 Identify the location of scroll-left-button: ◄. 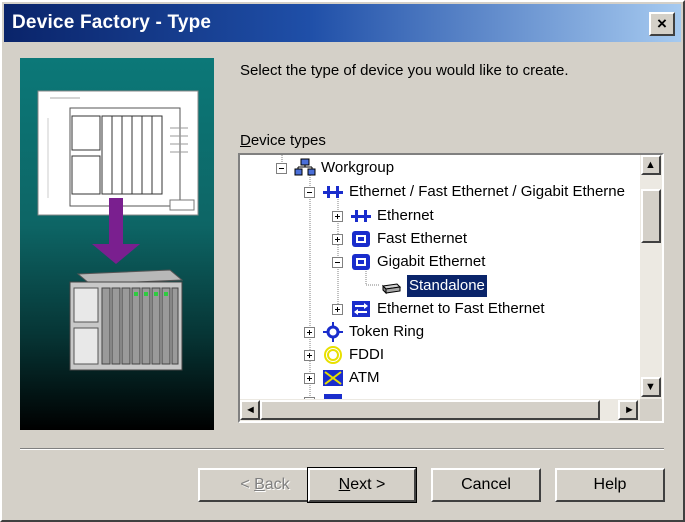
(250, 410).